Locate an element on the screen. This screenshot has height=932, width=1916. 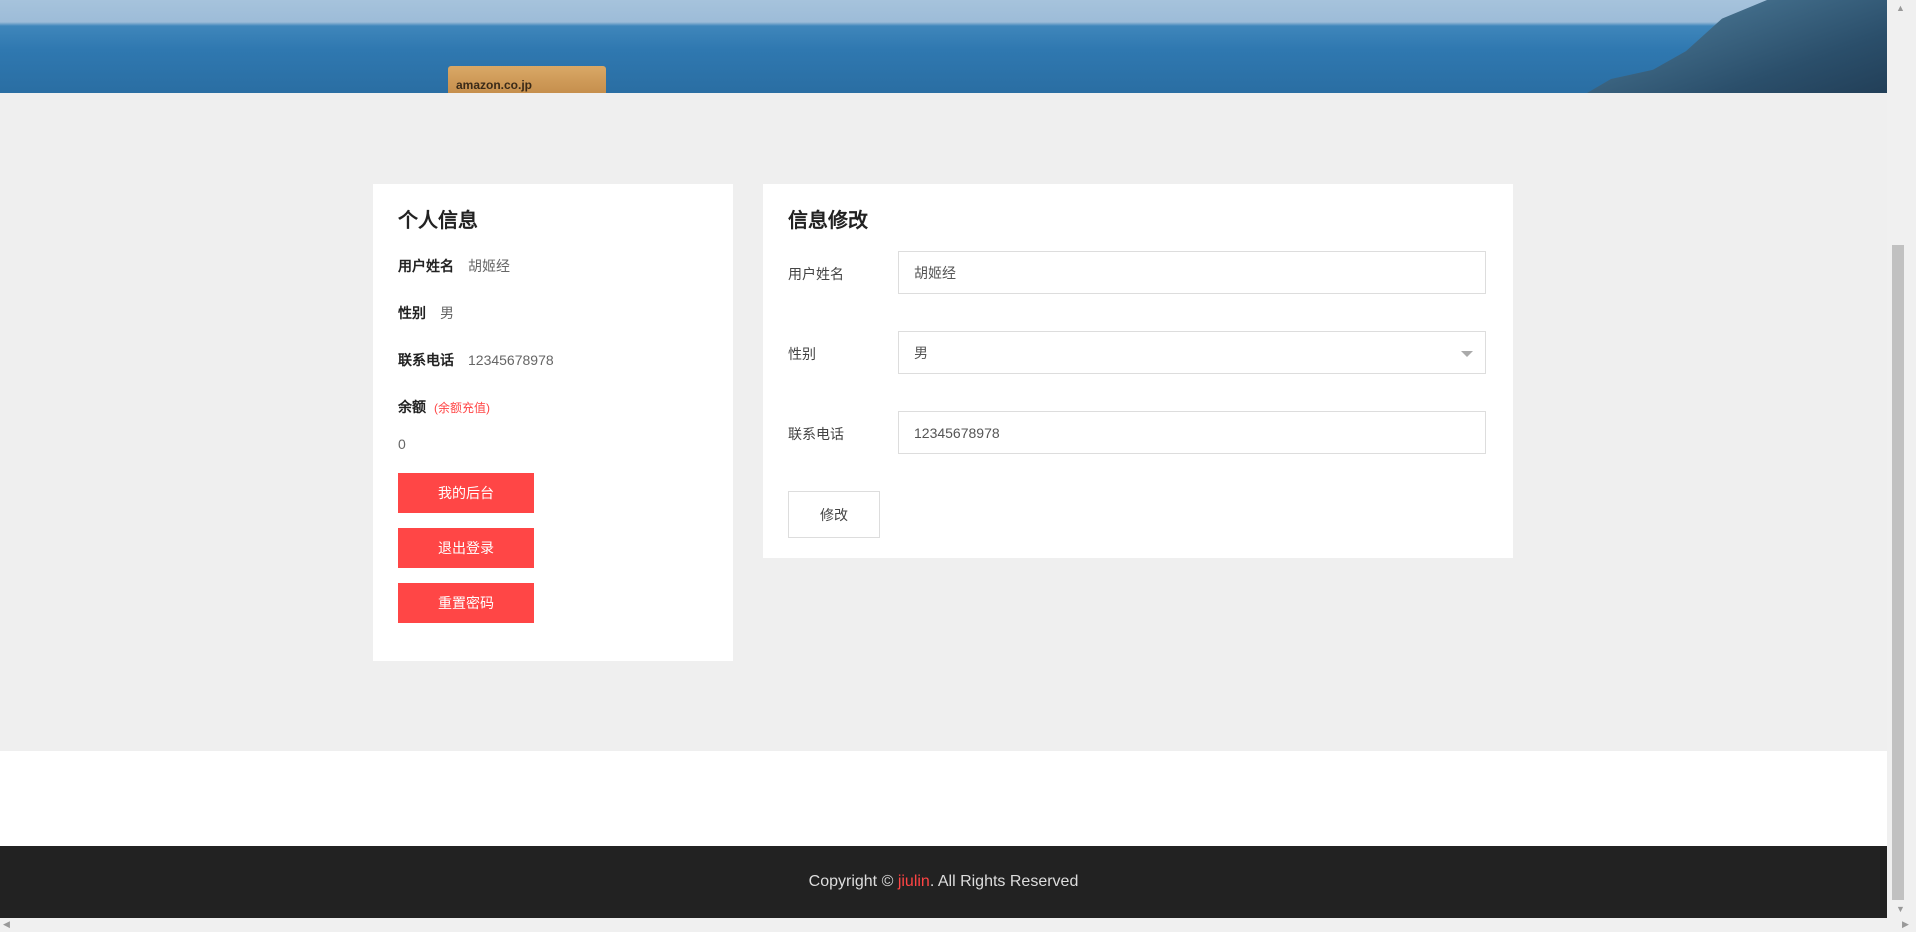
horizontal-scrollbar: ◀ ▶ is located at coordinates (958, 925).